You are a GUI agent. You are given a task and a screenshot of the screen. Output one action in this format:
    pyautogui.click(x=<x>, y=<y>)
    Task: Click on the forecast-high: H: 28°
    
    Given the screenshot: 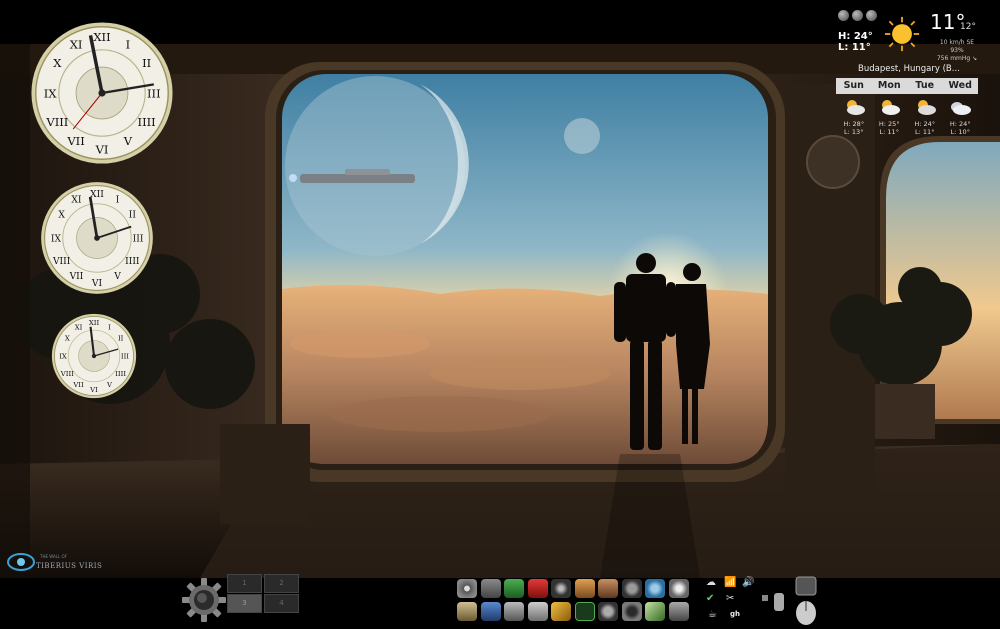 What is the action you would take?
    pyautogui.click(x=854, y=124)
    